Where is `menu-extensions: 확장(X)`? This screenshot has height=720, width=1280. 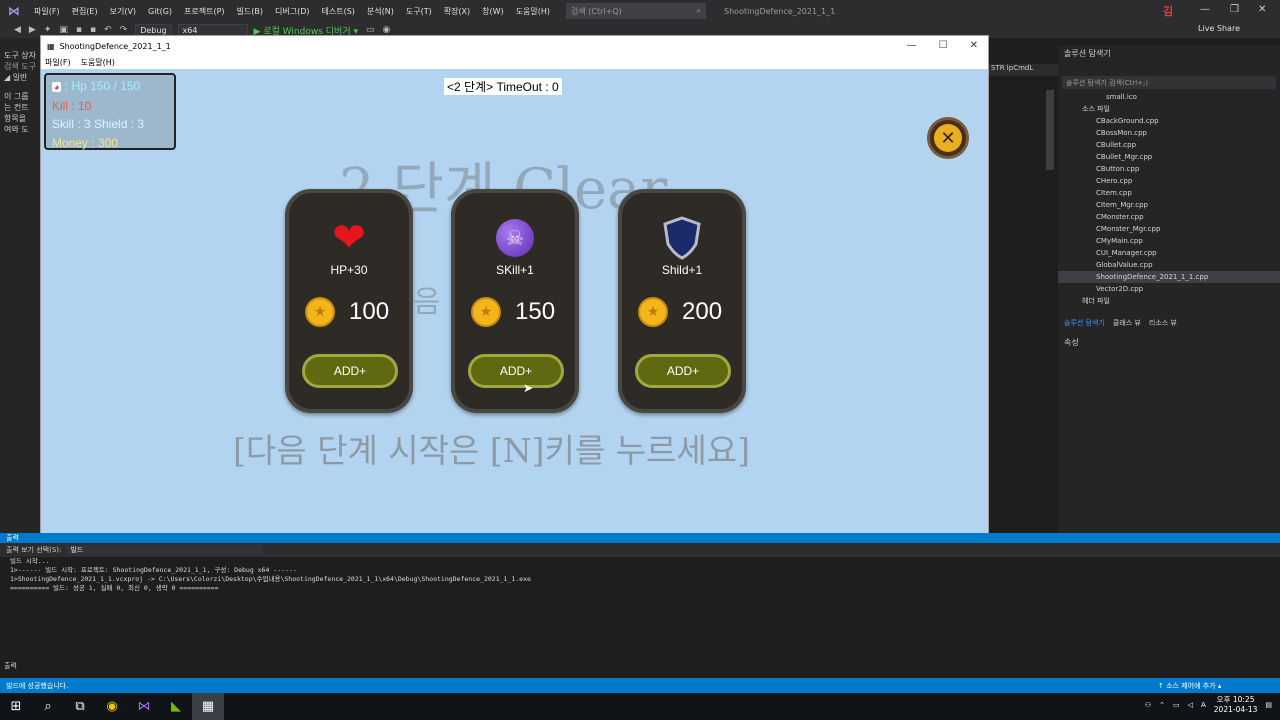 menu-extensions: 확장(X) is located at coordinates (457, 11).